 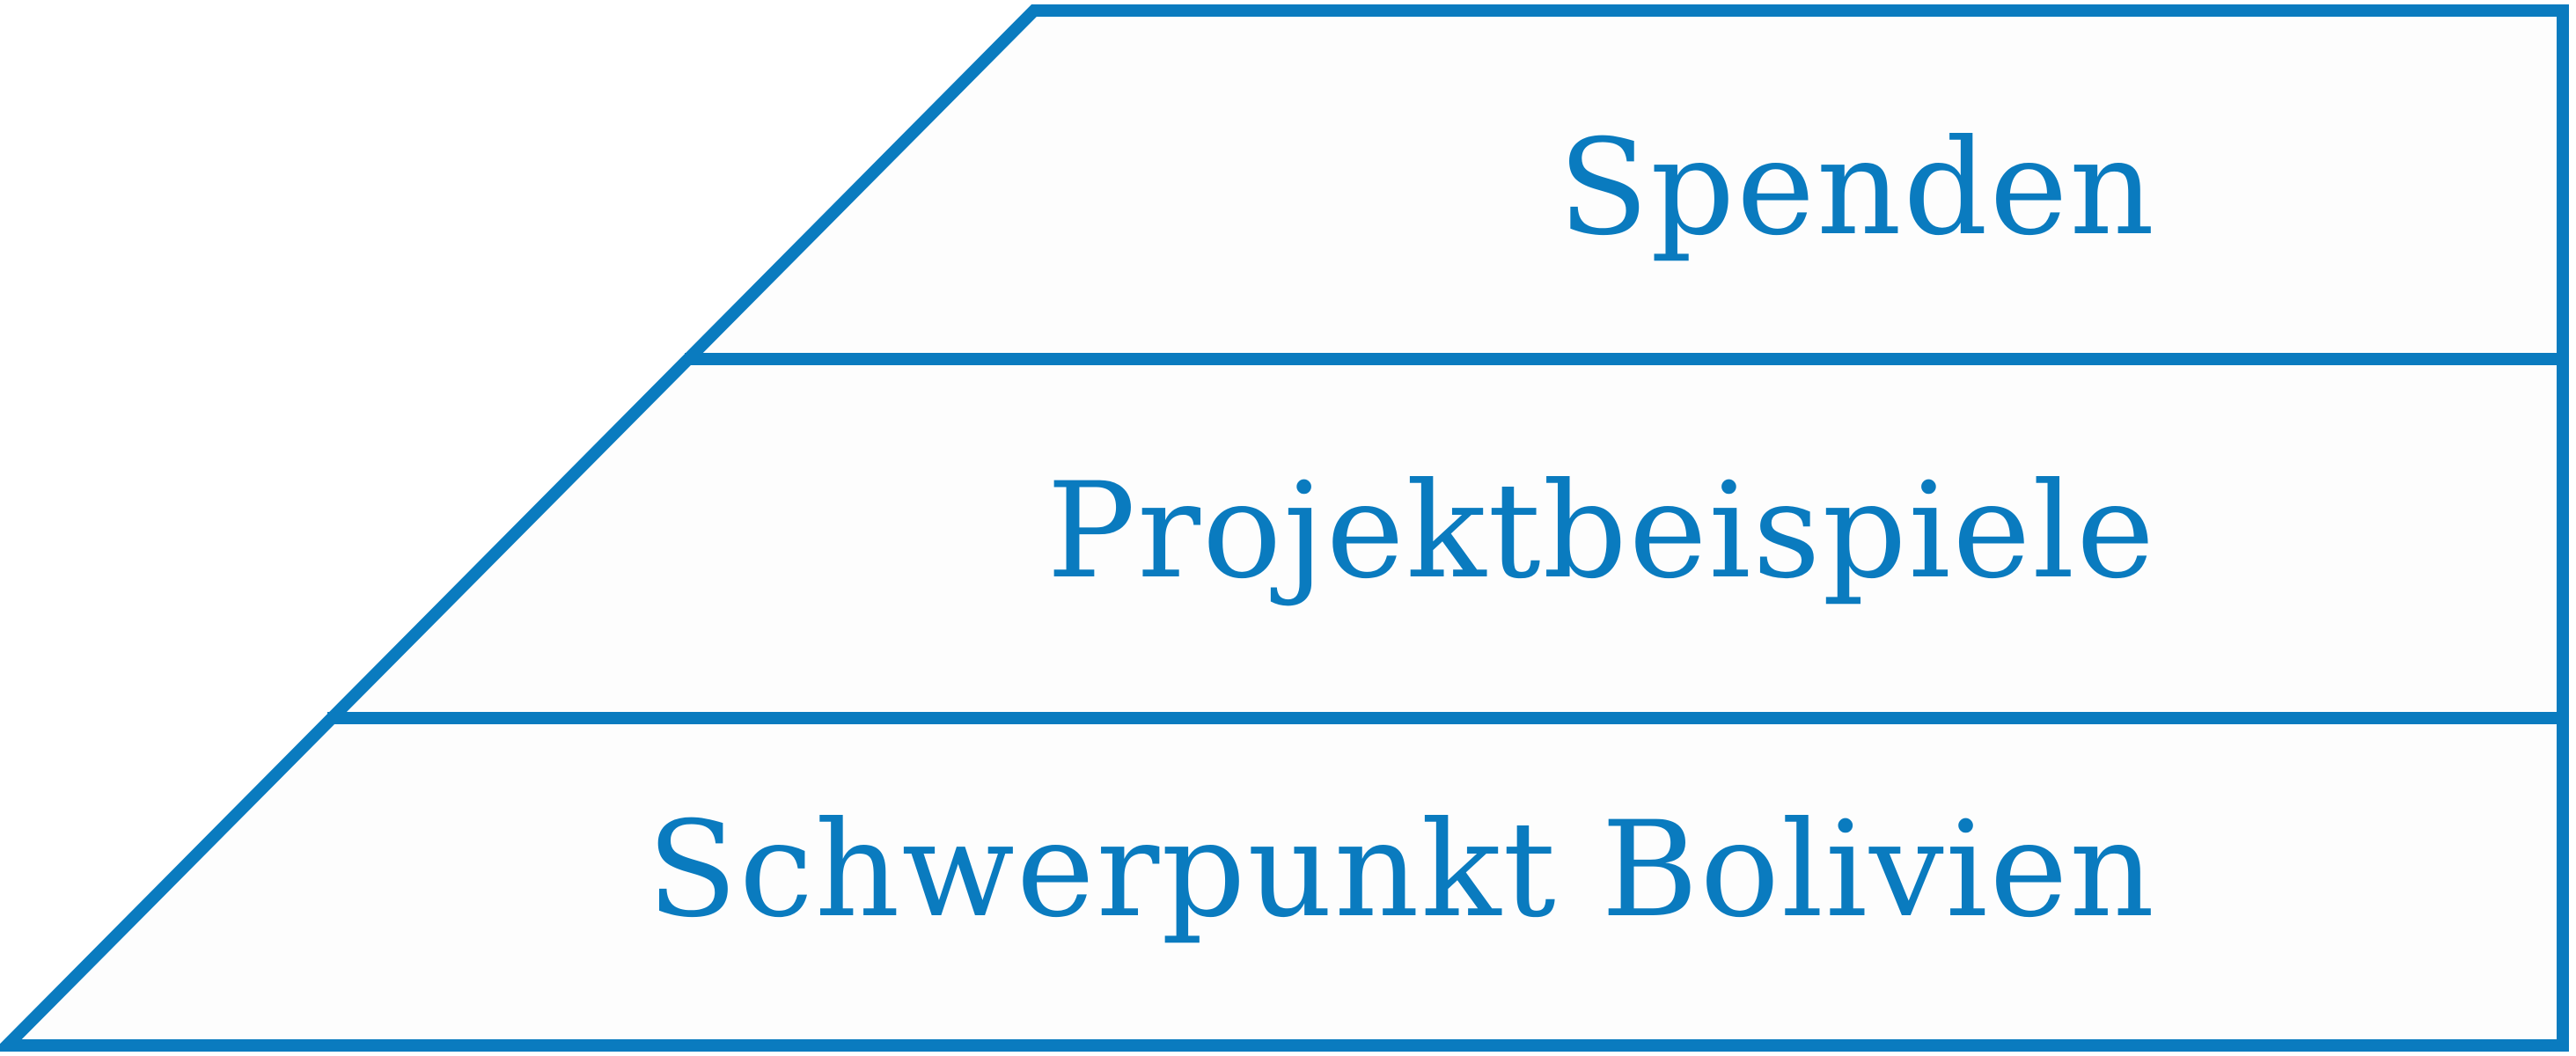 What do you see at coordinates (1601, 531) in the screenshot?
I see `level-label-projektbeispiele: Projektbeispiele` at bounding box center [1601, 531].